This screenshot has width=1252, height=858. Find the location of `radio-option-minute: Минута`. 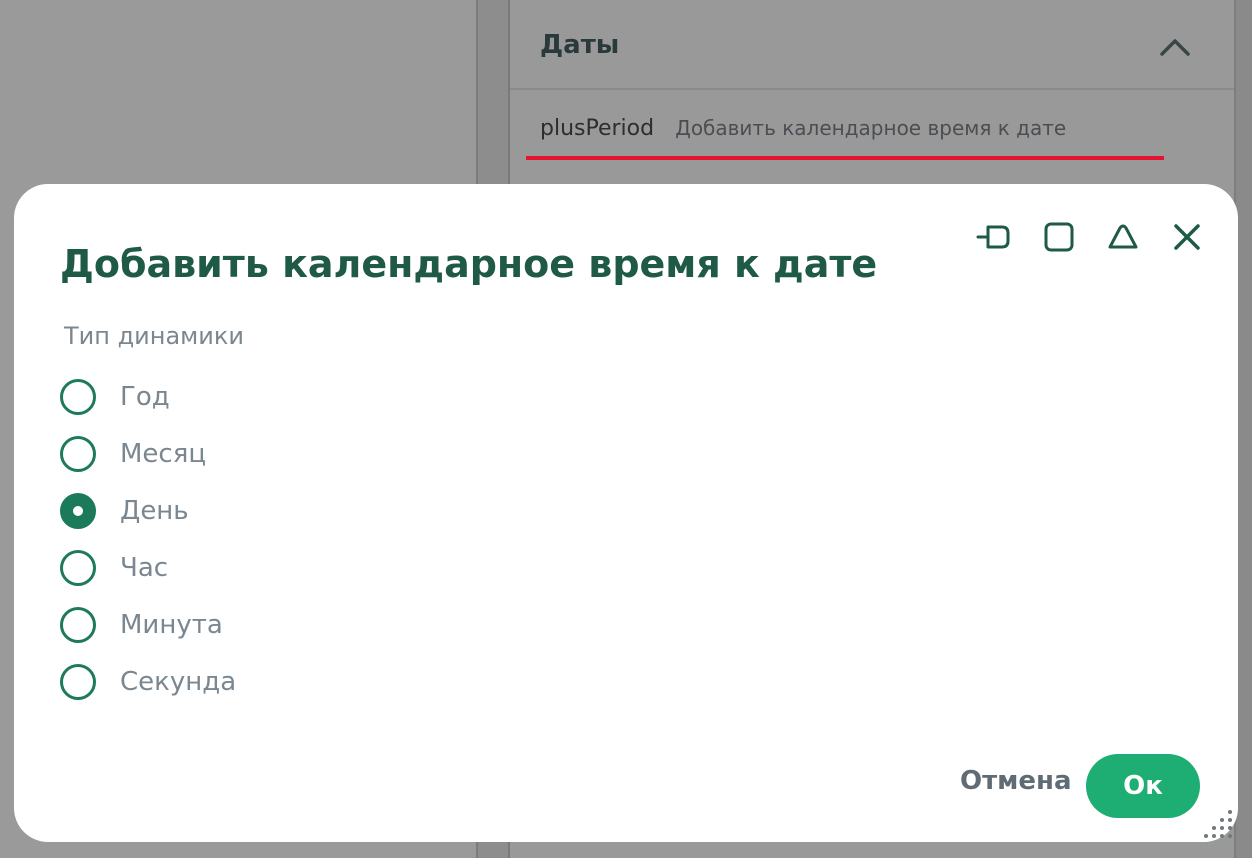

radio-option-minute: Минута is located at coordinates (148, 624).